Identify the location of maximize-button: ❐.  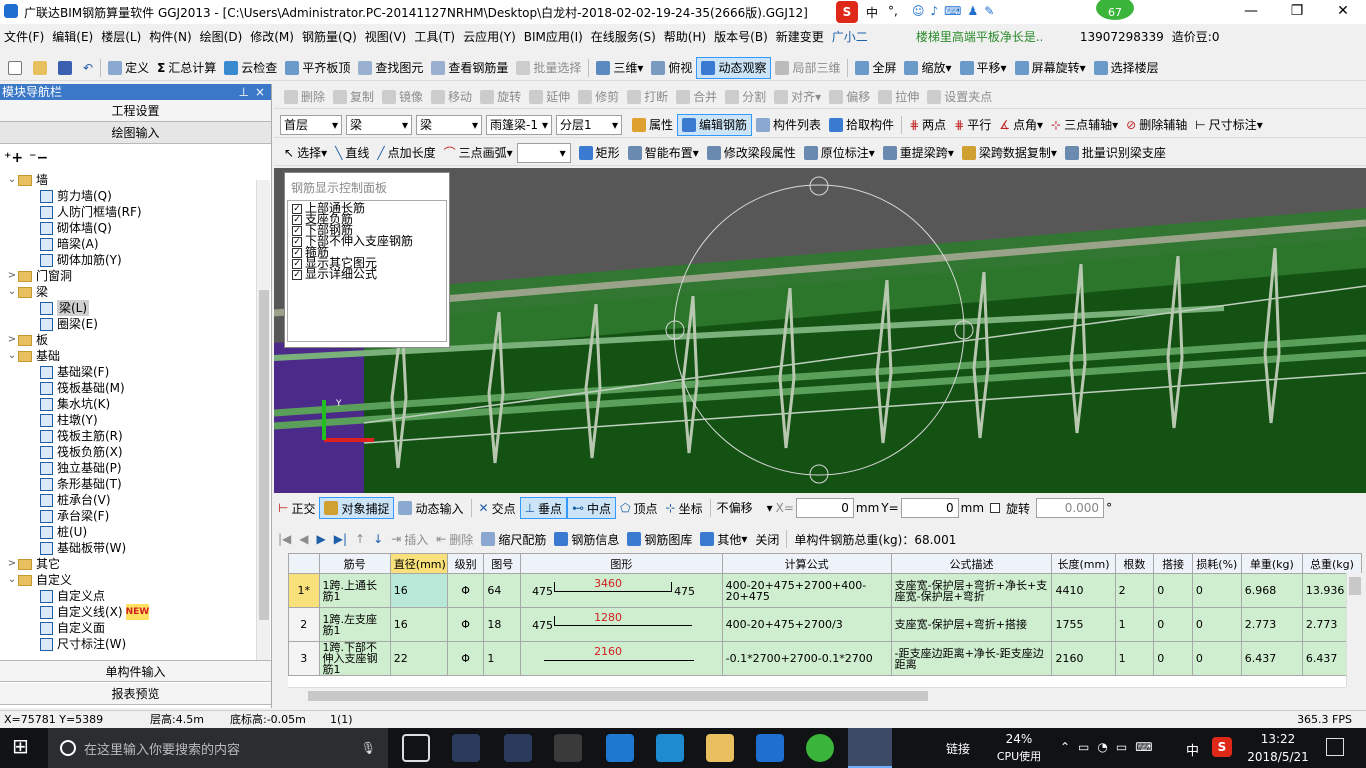
(1297, 12).